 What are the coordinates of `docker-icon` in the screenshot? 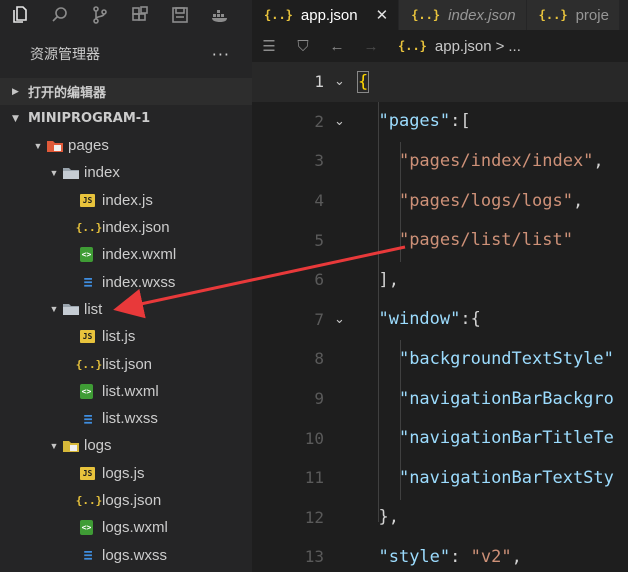 It's located at (220, 15).